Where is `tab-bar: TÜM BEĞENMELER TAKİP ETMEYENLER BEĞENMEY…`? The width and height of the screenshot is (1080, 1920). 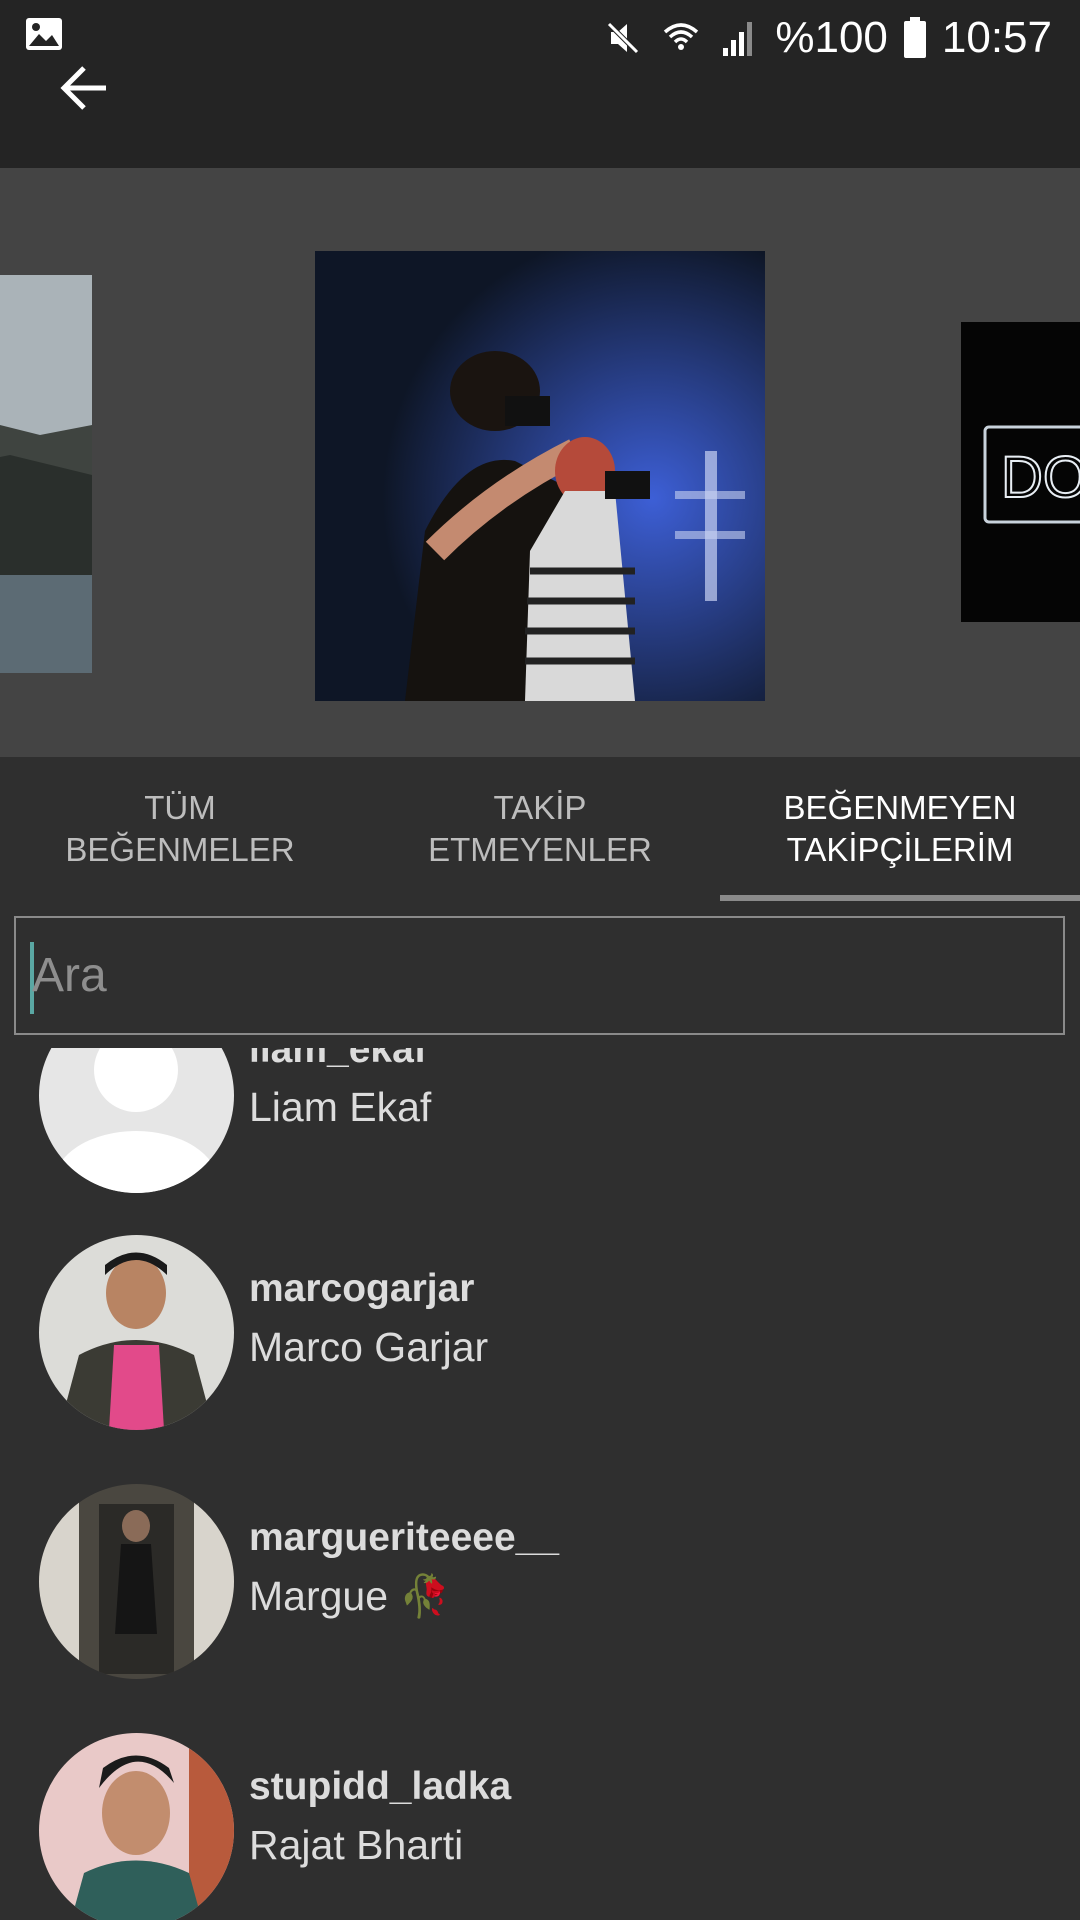 tab-bar: TÜM BEĞENMELER TAKİP ETMEYENLER BEĞENMEY… is located at coordinates (540, 829).